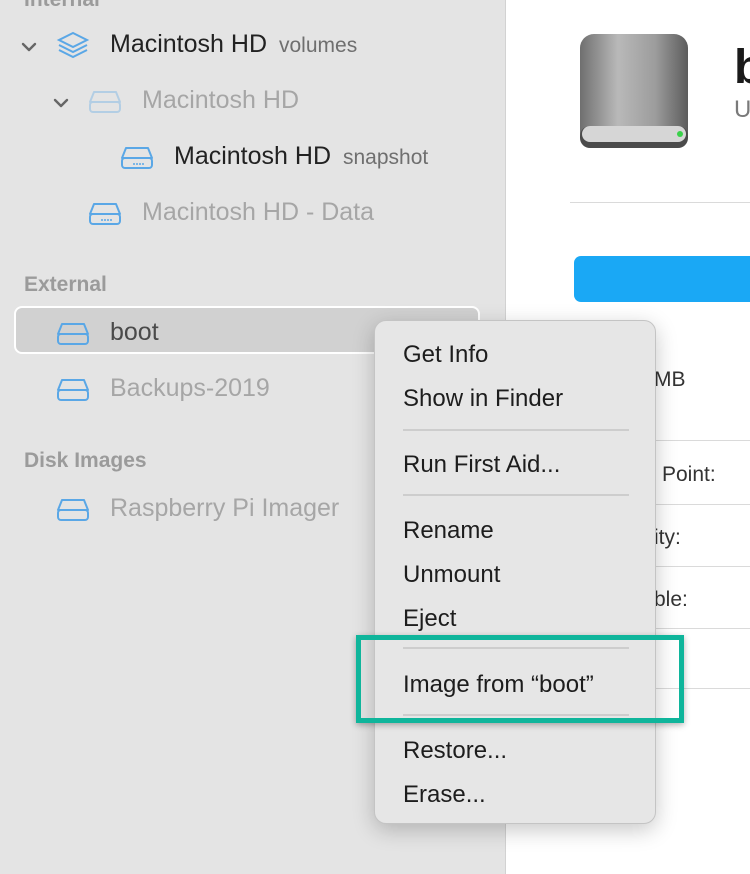  Describe the element at coordinates (520, 679) in the screenshot. I see `annotation-highlight-box` at that location.